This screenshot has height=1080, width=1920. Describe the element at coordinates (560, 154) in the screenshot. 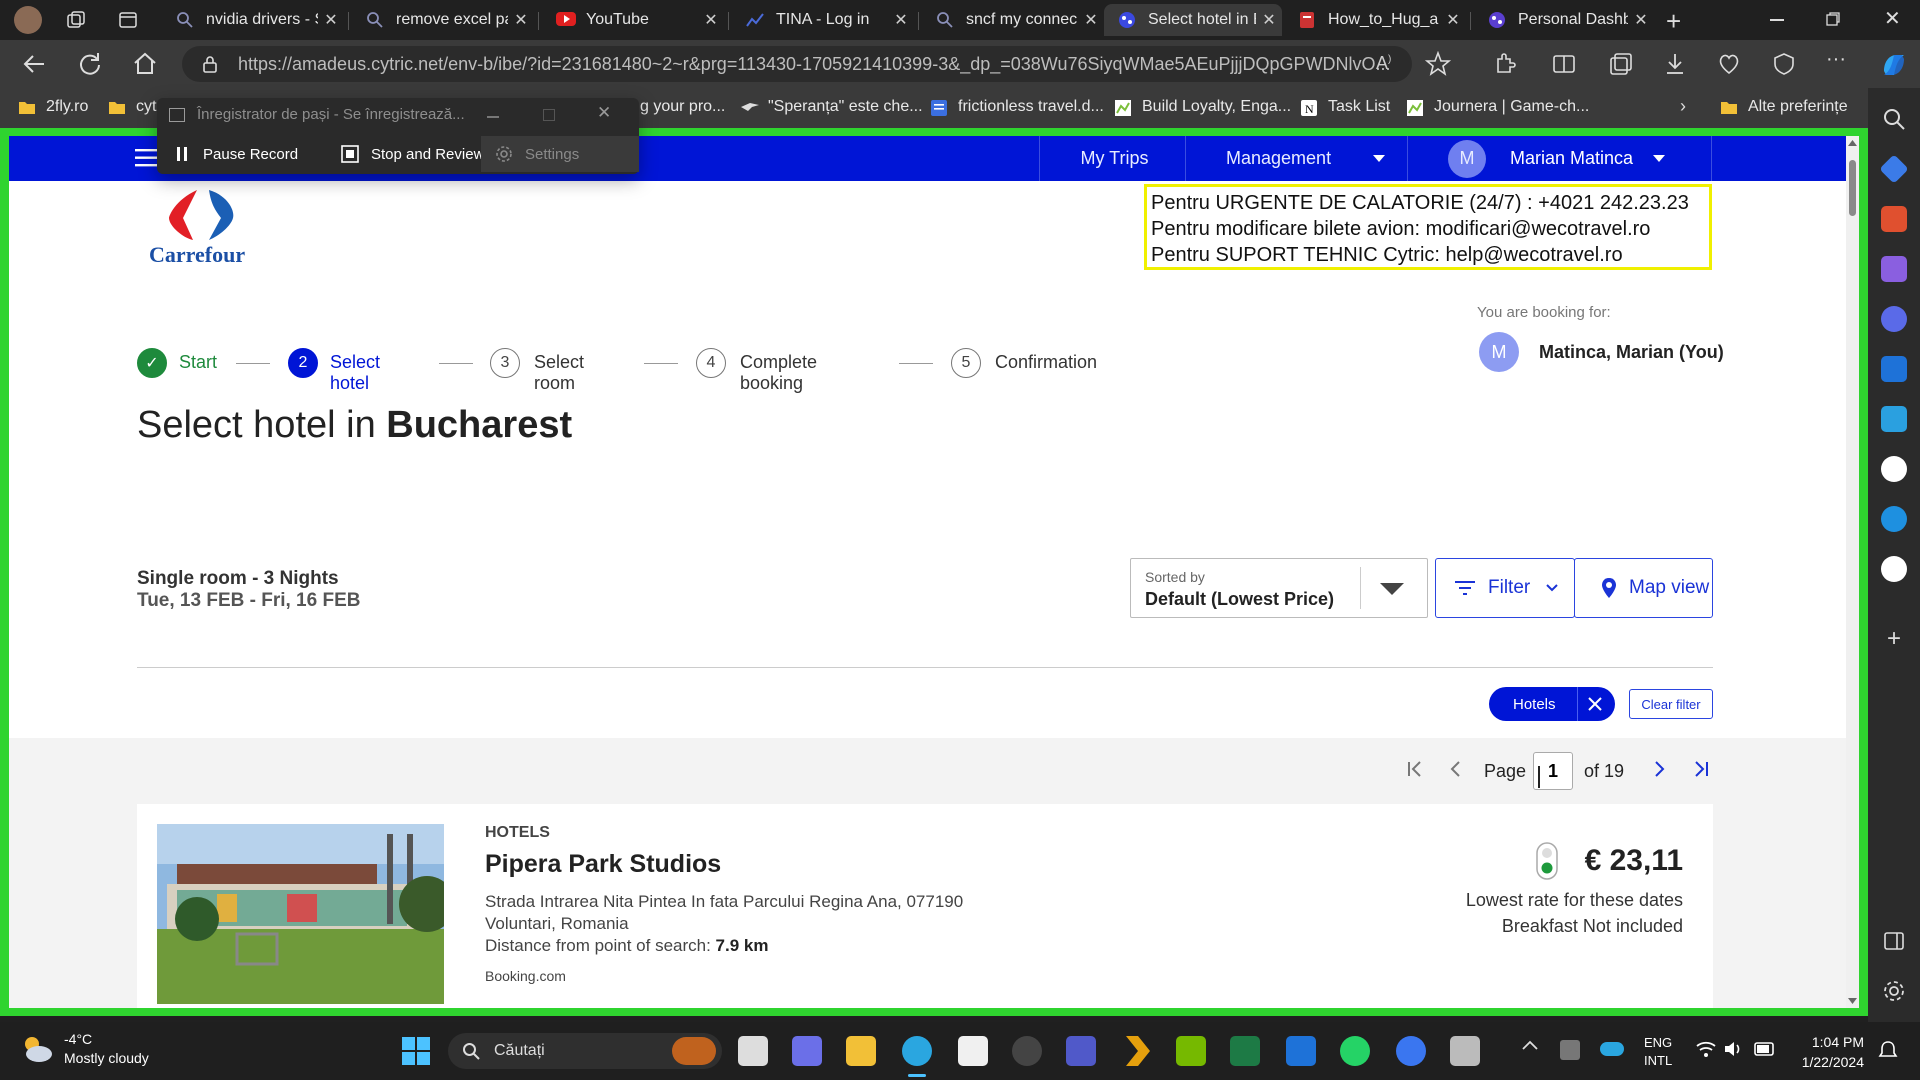

I see `recorder-settings-button: Settings` at that location.